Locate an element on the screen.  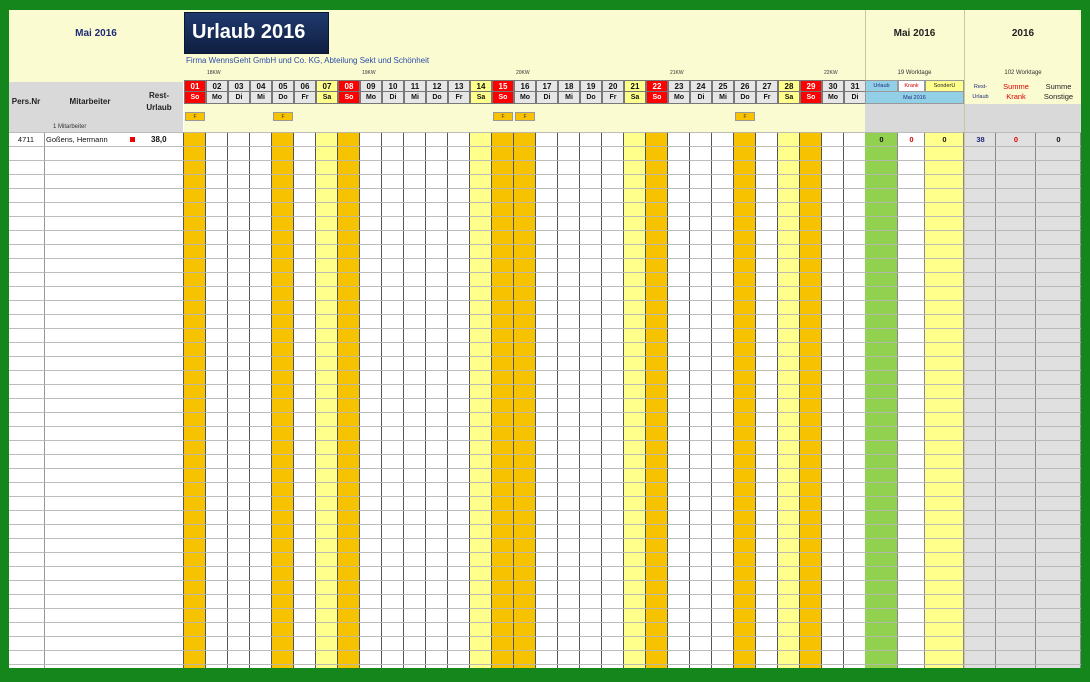
day-number: 28 is located at coordinates (789, 86).